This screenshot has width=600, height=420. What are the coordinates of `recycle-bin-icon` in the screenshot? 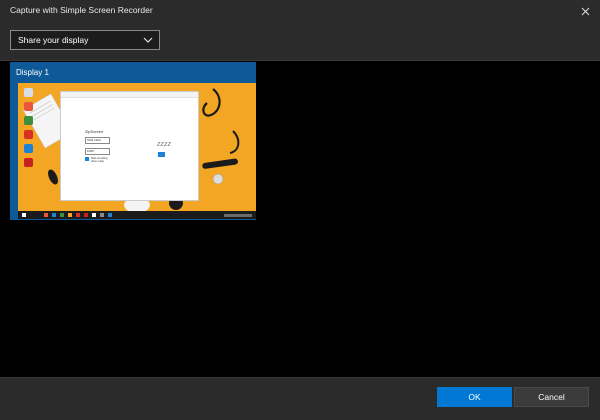 It's located at (28, 92).